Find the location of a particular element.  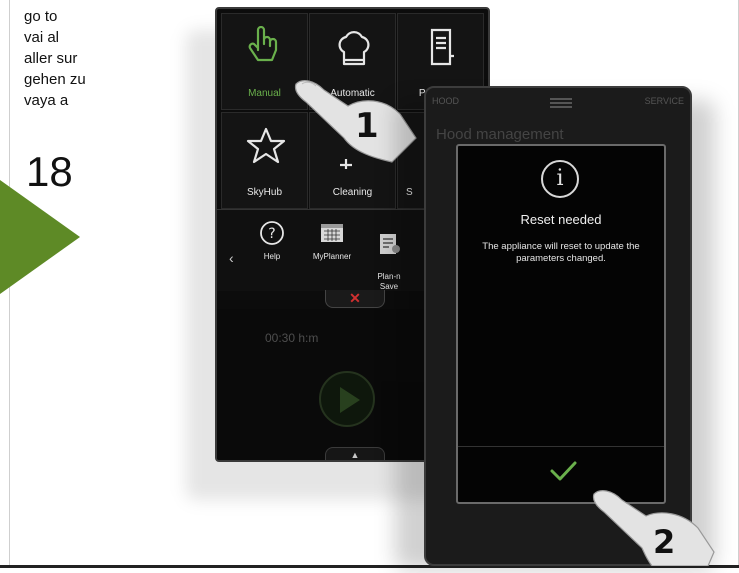

calendar-icon is located at coordinates (332, 233).